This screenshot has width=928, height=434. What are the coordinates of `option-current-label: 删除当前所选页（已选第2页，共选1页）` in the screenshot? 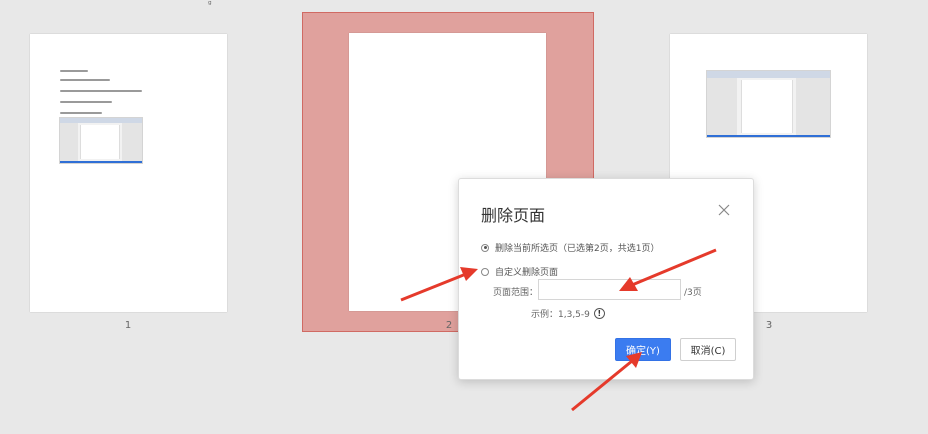 It's located at (577, 249).